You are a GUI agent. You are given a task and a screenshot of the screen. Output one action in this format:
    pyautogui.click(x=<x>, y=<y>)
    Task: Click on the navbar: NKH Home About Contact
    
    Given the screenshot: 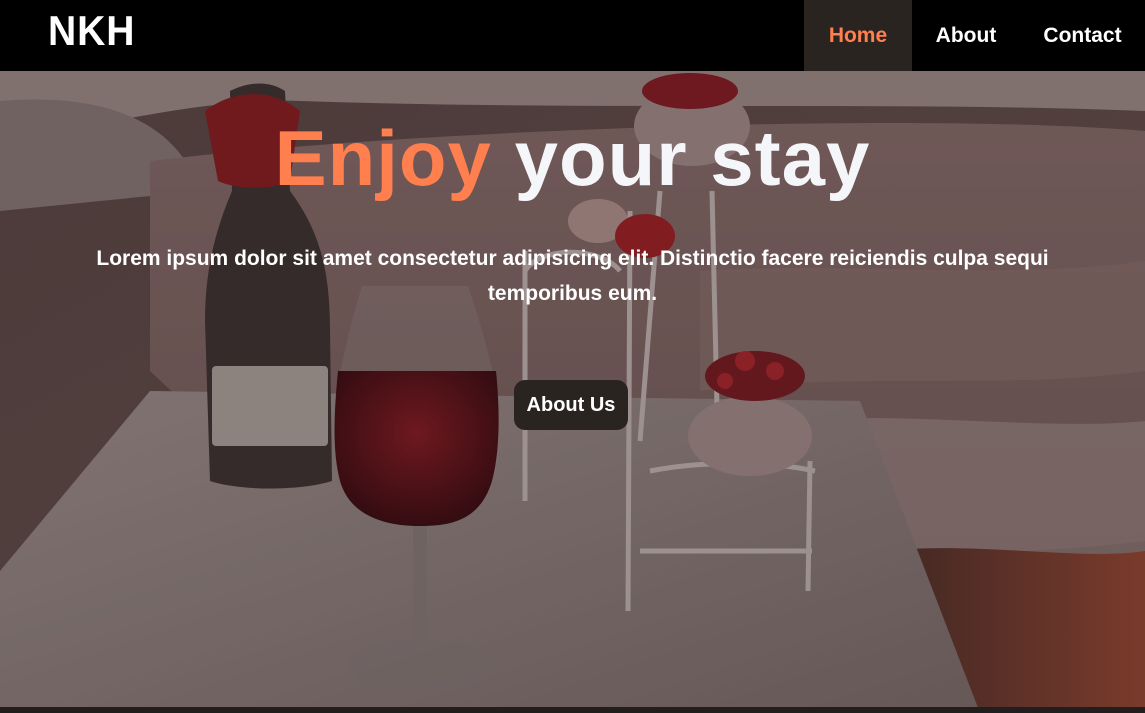 What is the action you would take?
    pyautogui.click(x=572, y=35)
    